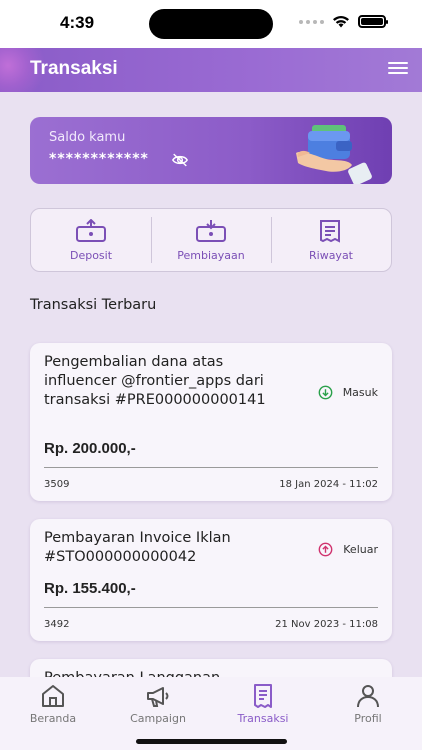  What do you see at coordinates (334, 154) in the screenshot?
I see `wallet-hand-illustration` at bounding box center [334, 154].